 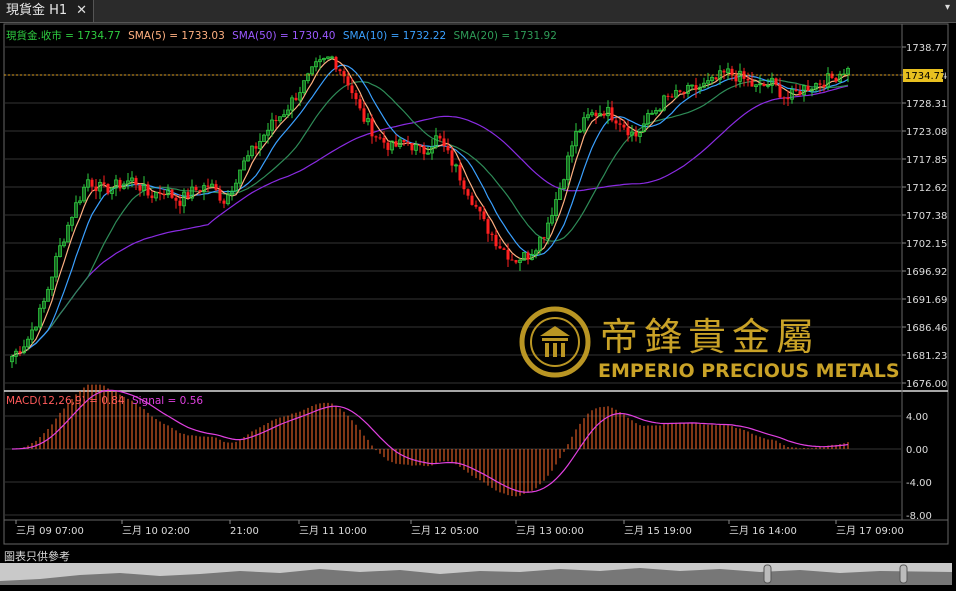 What do you see at coordinates (763, 531) in the screenshot?
I see `time-tick-label: 三月 16 14:00` at bounding box center [763, 531].